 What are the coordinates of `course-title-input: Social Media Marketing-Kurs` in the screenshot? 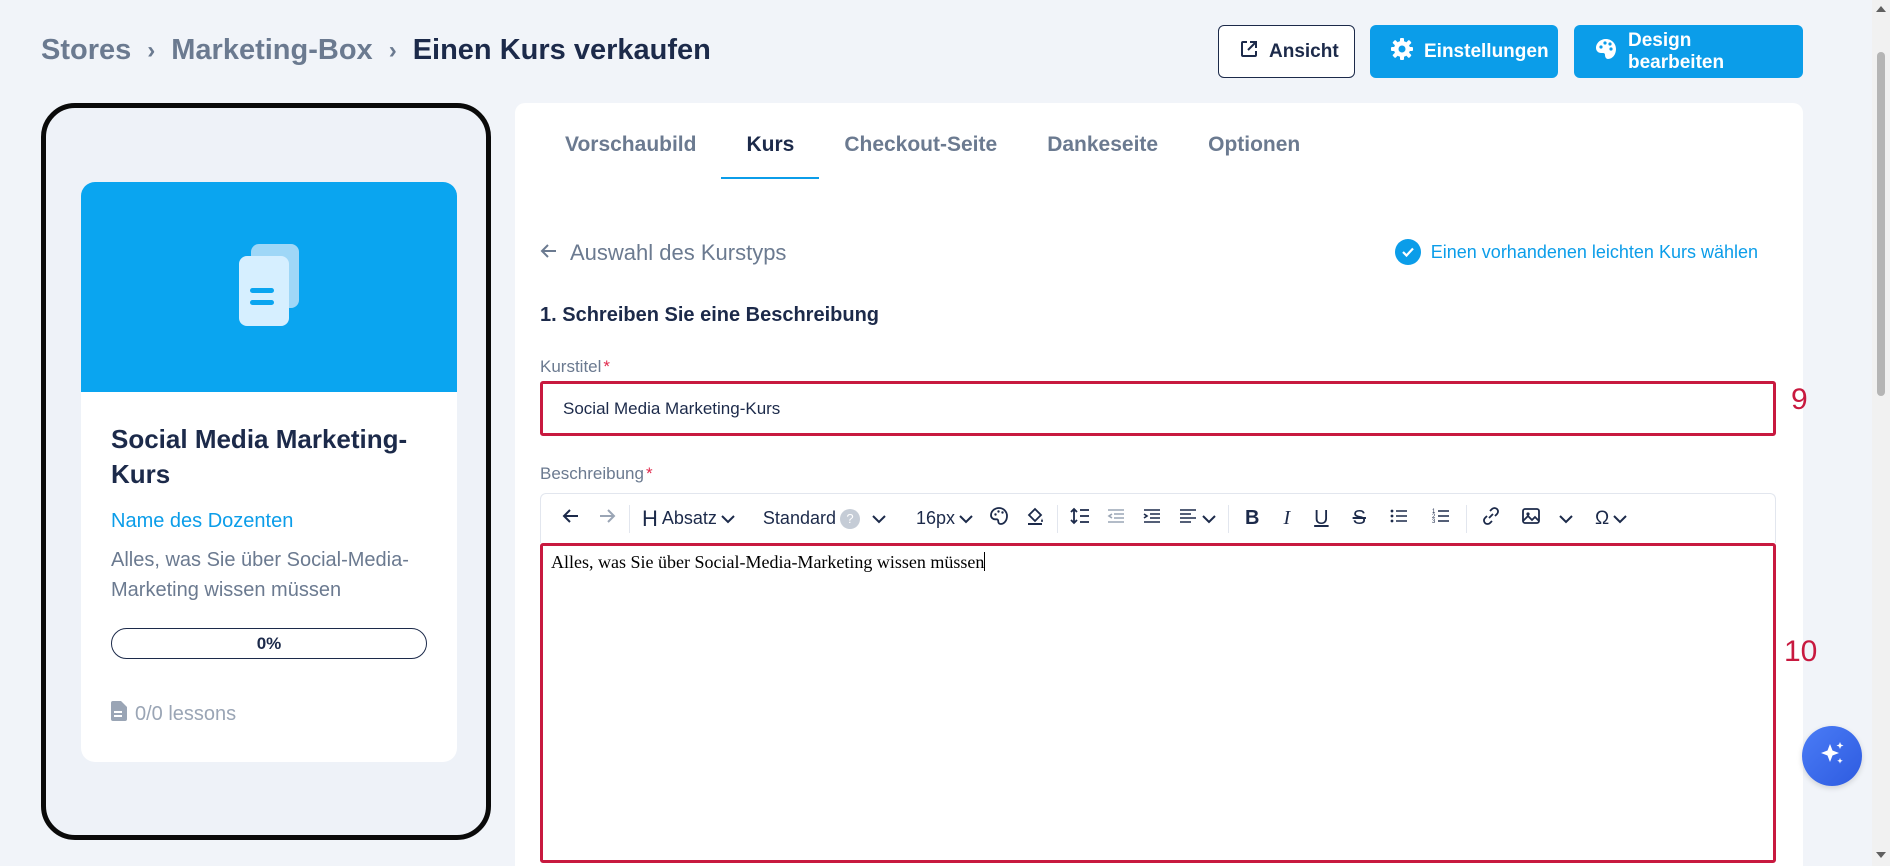 It's located at (1158, 408).